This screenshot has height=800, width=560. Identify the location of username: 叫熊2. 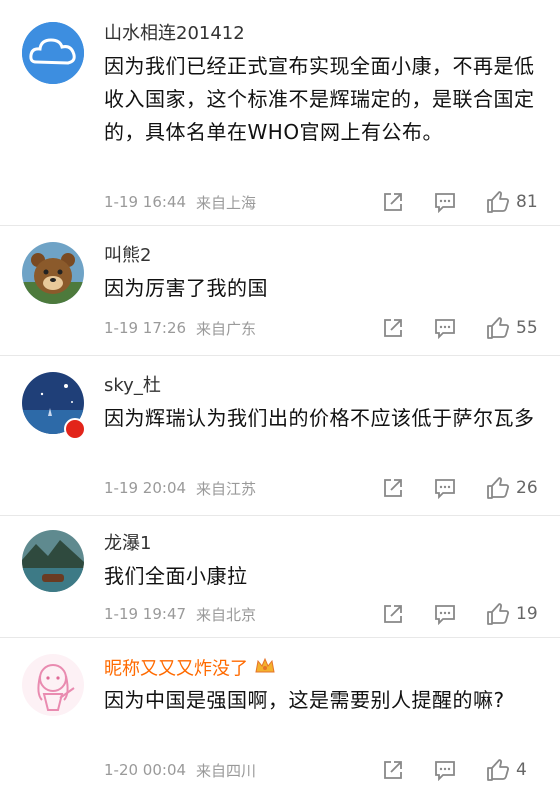
(321, 256).